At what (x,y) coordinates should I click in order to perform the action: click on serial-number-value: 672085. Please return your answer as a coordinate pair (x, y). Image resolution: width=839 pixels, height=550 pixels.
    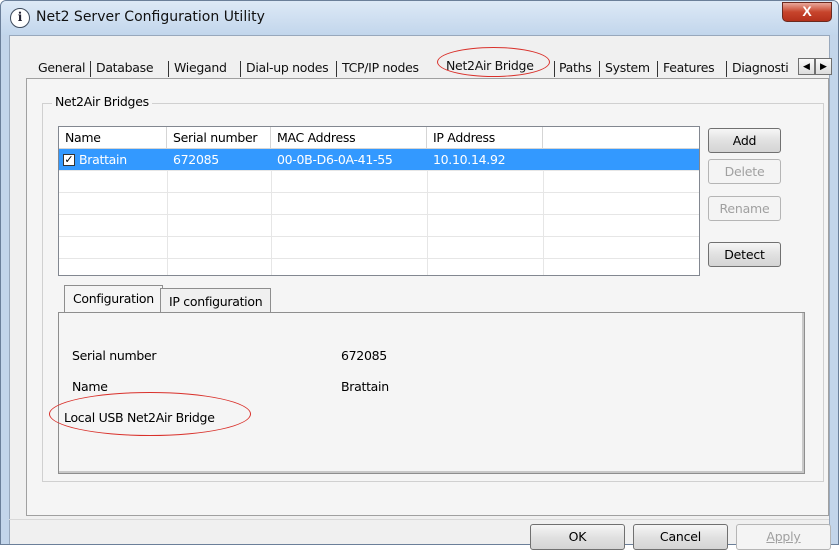
    Looking at the image, I should click on (364, 355).